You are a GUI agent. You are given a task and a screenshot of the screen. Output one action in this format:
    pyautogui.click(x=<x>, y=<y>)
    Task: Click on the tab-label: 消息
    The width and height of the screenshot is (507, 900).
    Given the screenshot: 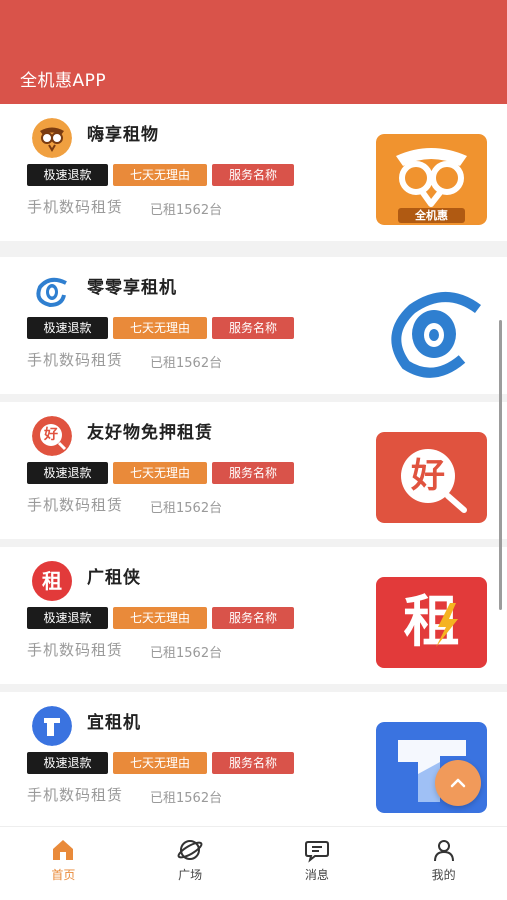 What is the action you would take?
    pyautogui.click(x=316, y=875)
    